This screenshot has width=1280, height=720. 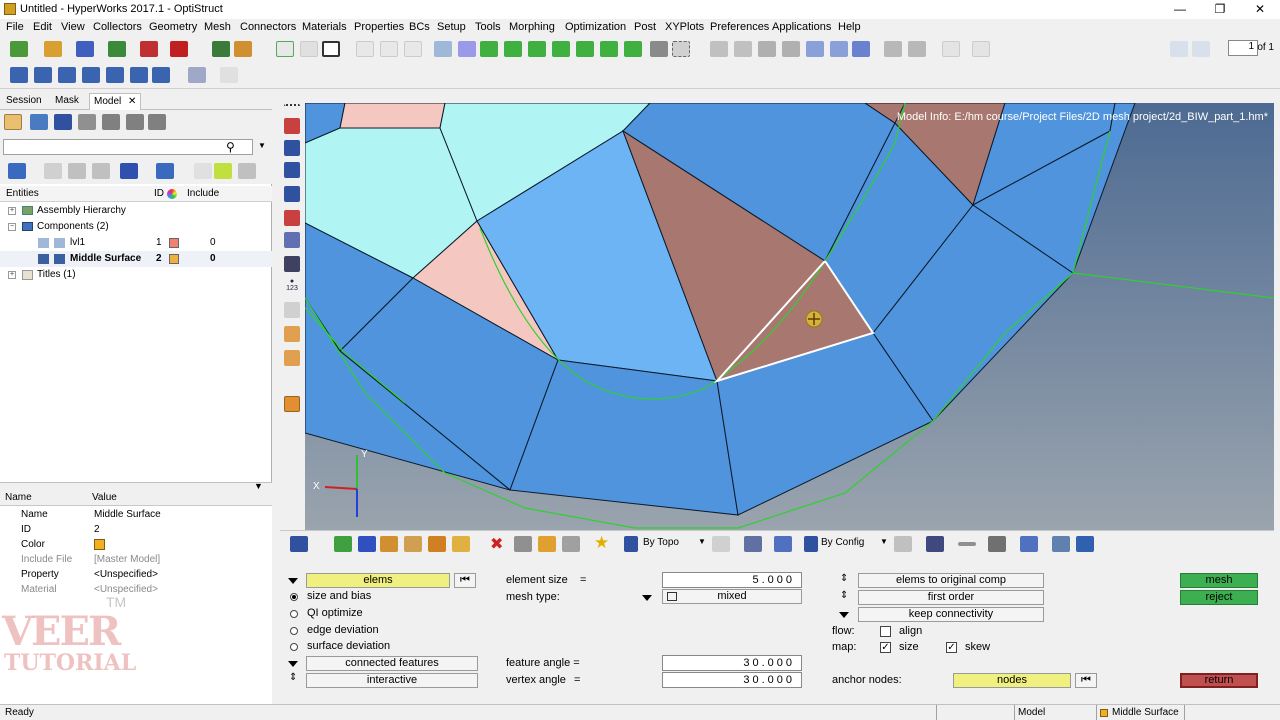 I want to click on unmask-icon, so click(x=43, y=75).